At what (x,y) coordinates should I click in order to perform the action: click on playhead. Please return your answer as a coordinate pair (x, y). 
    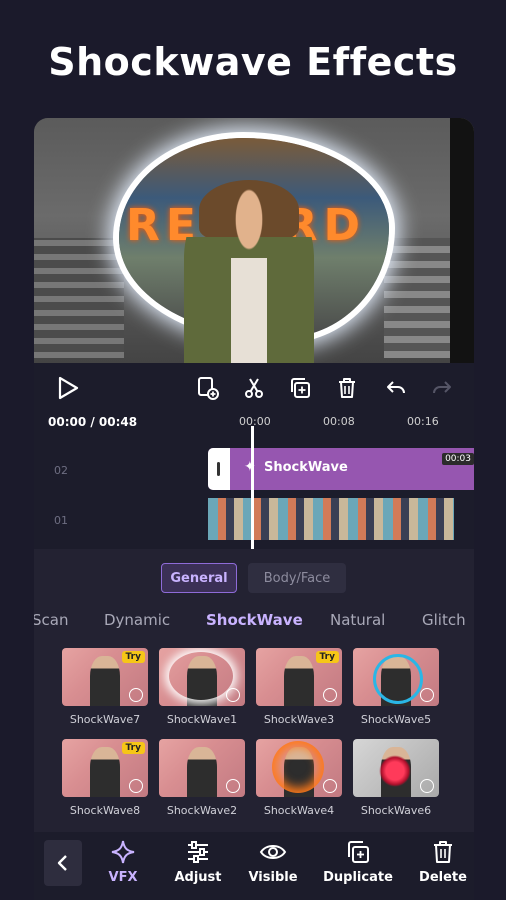
    Looking at the image, I should click on (252, 493).